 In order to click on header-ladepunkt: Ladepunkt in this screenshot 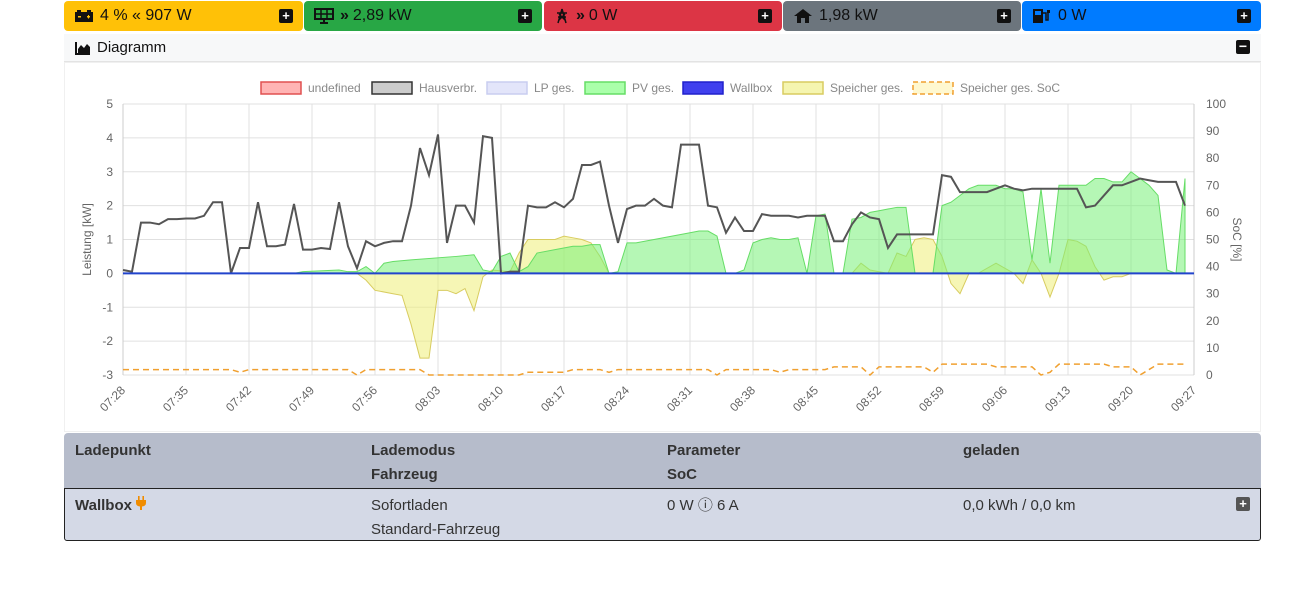, I will do `click(113, 450)`.